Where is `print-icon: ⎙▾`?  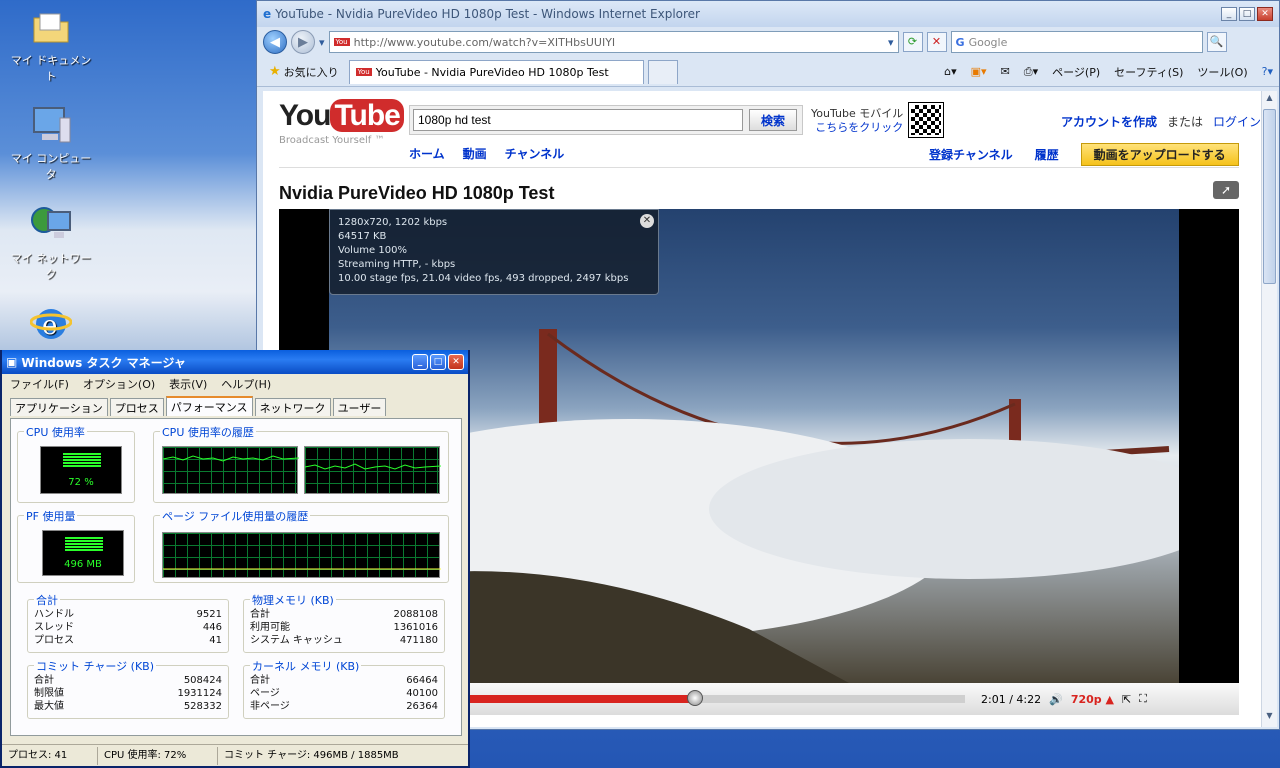
print-icon: ⎙▾ is located at coordinates (1031, 72).